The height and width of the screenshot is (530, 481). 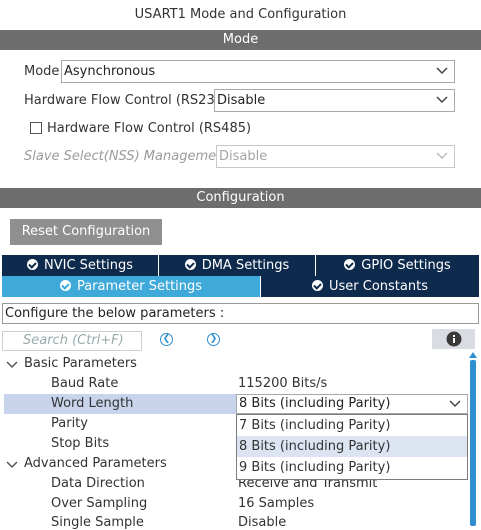 What do you see at coordinates (240, 14) in the screenshot?
I see `window-title: USART1 Mode and Configuration` at bounding box center [240, 14].